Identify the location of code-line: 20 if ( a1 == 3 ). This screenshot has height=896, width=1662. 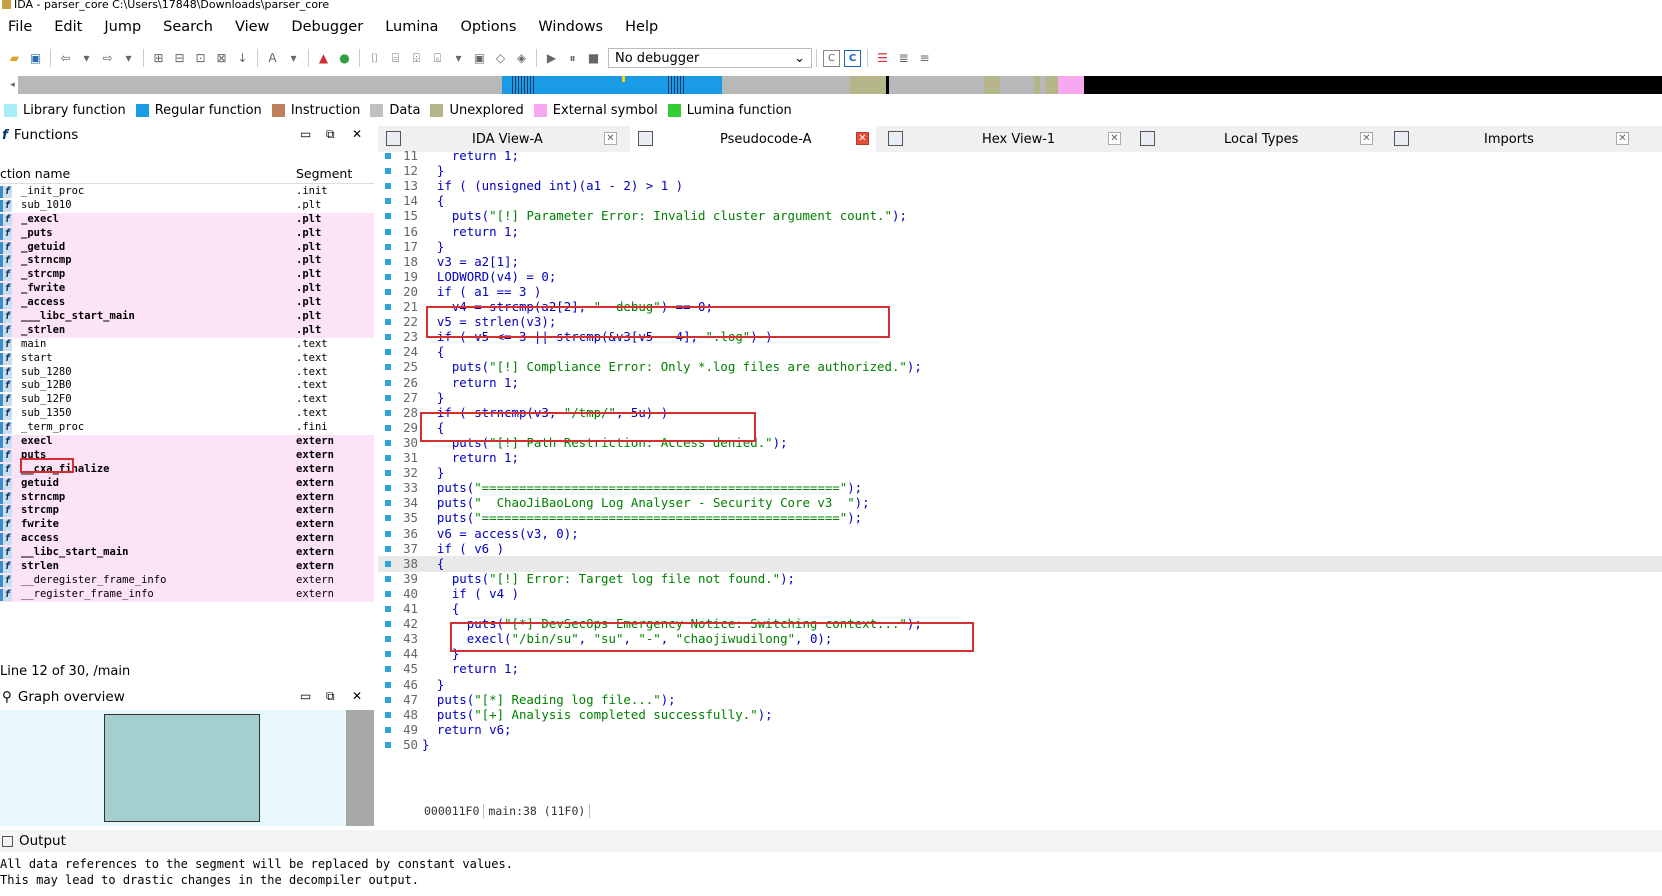
(1020, 292).